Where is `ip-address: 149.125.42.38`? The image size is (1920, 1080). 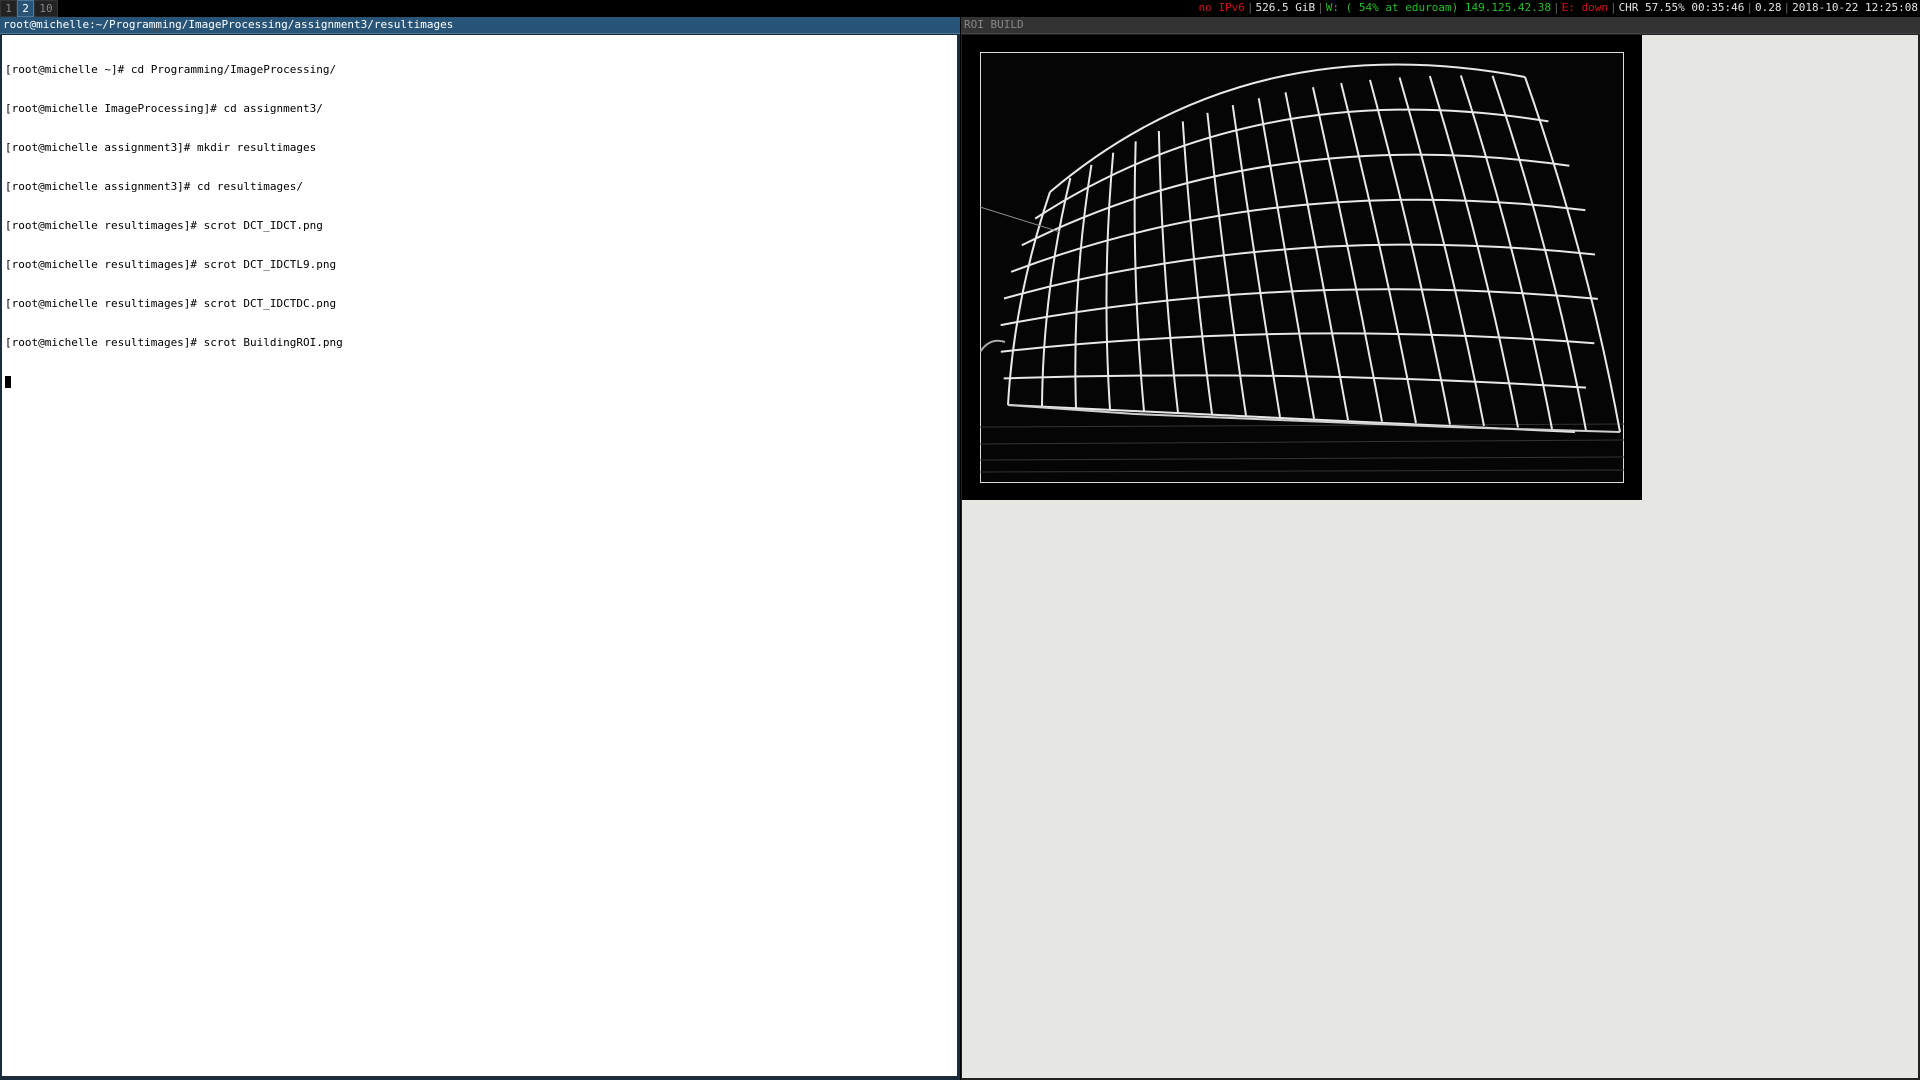 ip-address: 149.125.42.38 is located at coordinates (1507, 7).